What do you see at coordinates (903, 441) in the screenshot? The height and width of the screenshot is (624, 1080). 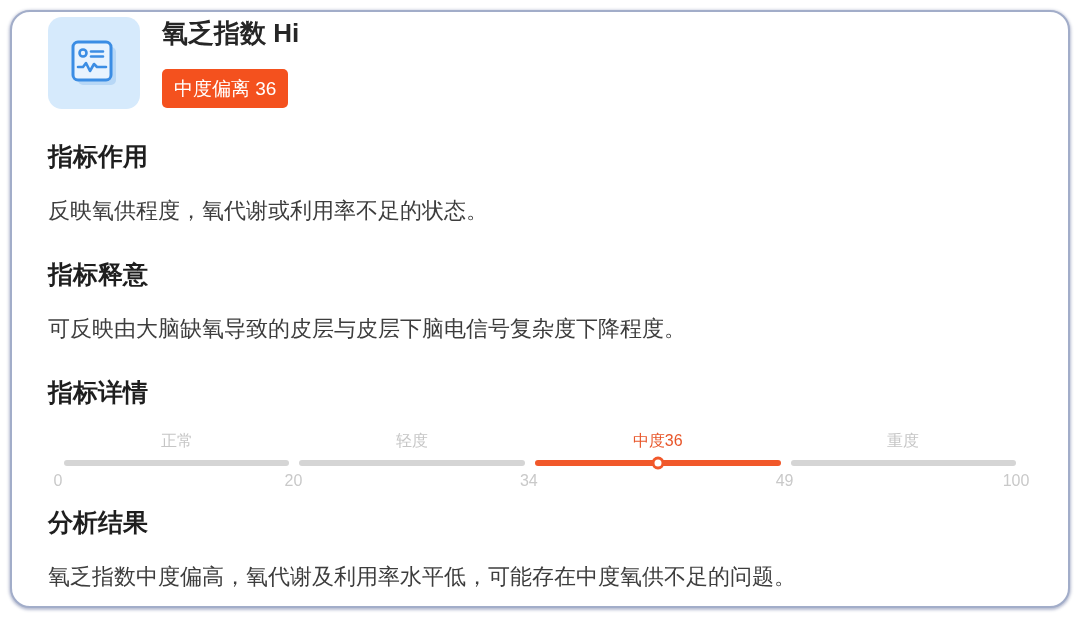 I see `range-label: 重度` at bounding box center [903, 441].